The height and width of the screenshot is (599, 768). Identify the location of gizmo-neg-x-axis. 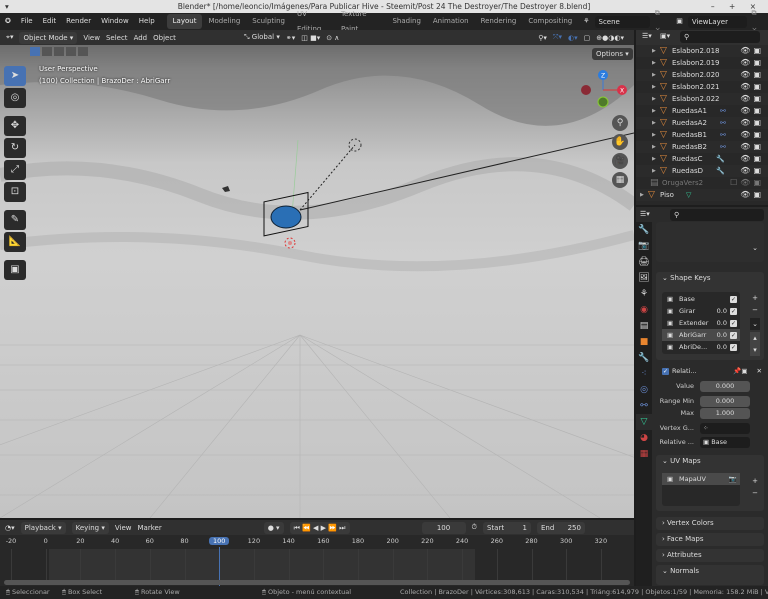
(586, 90).